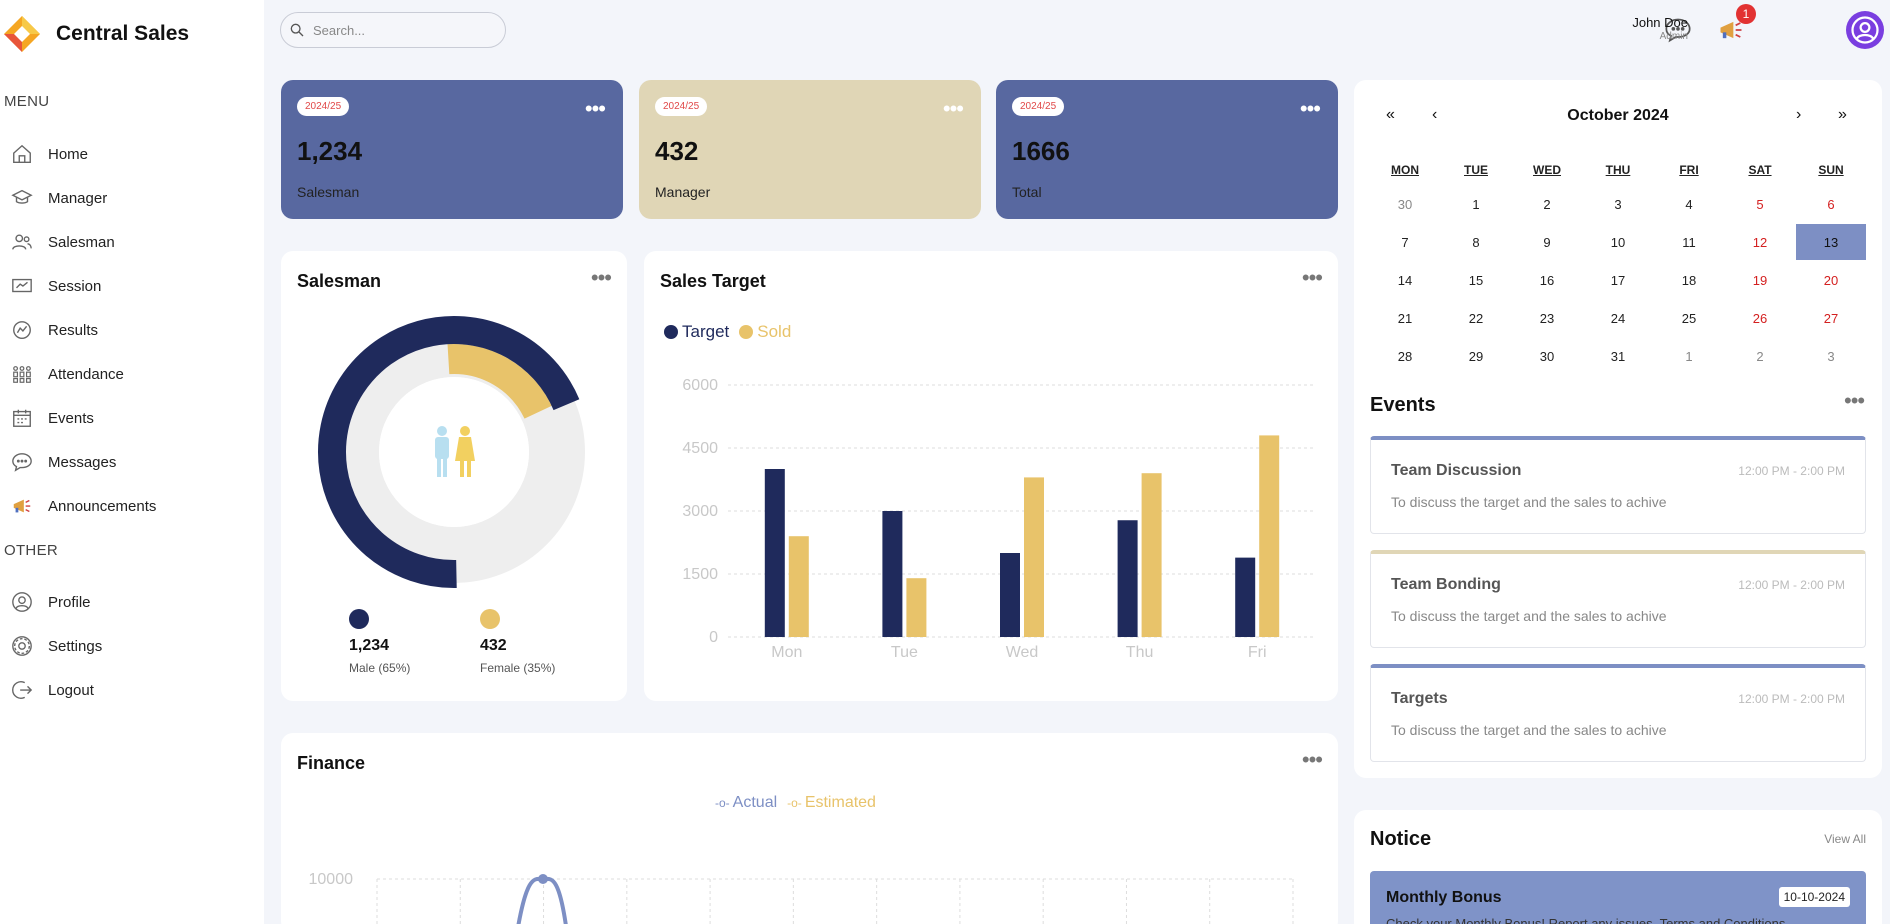 Image resolution: width=1890 pixels, height=924 pixels. What do you see at coordinates (774, 331) in the screenshot?
I see `sold-legend-label: Sold` at bounding box center [774, 331].